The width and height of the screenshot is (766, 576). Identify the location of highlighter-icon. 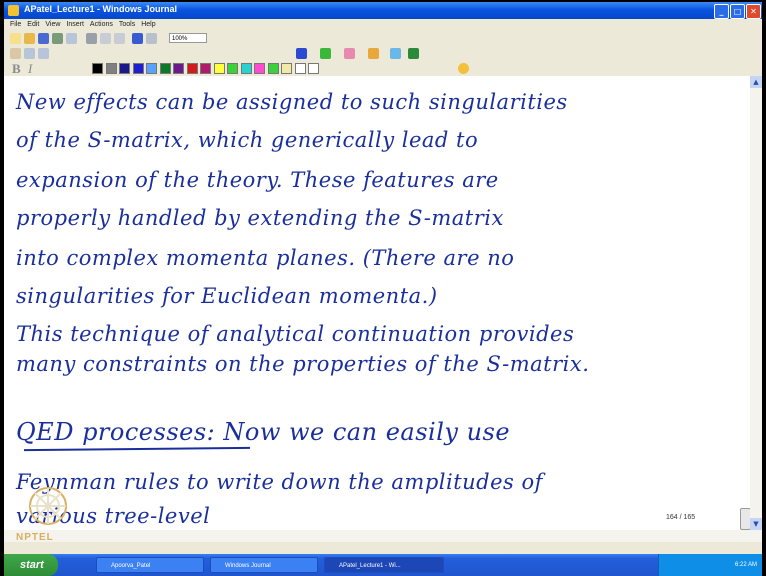
(325, 53).